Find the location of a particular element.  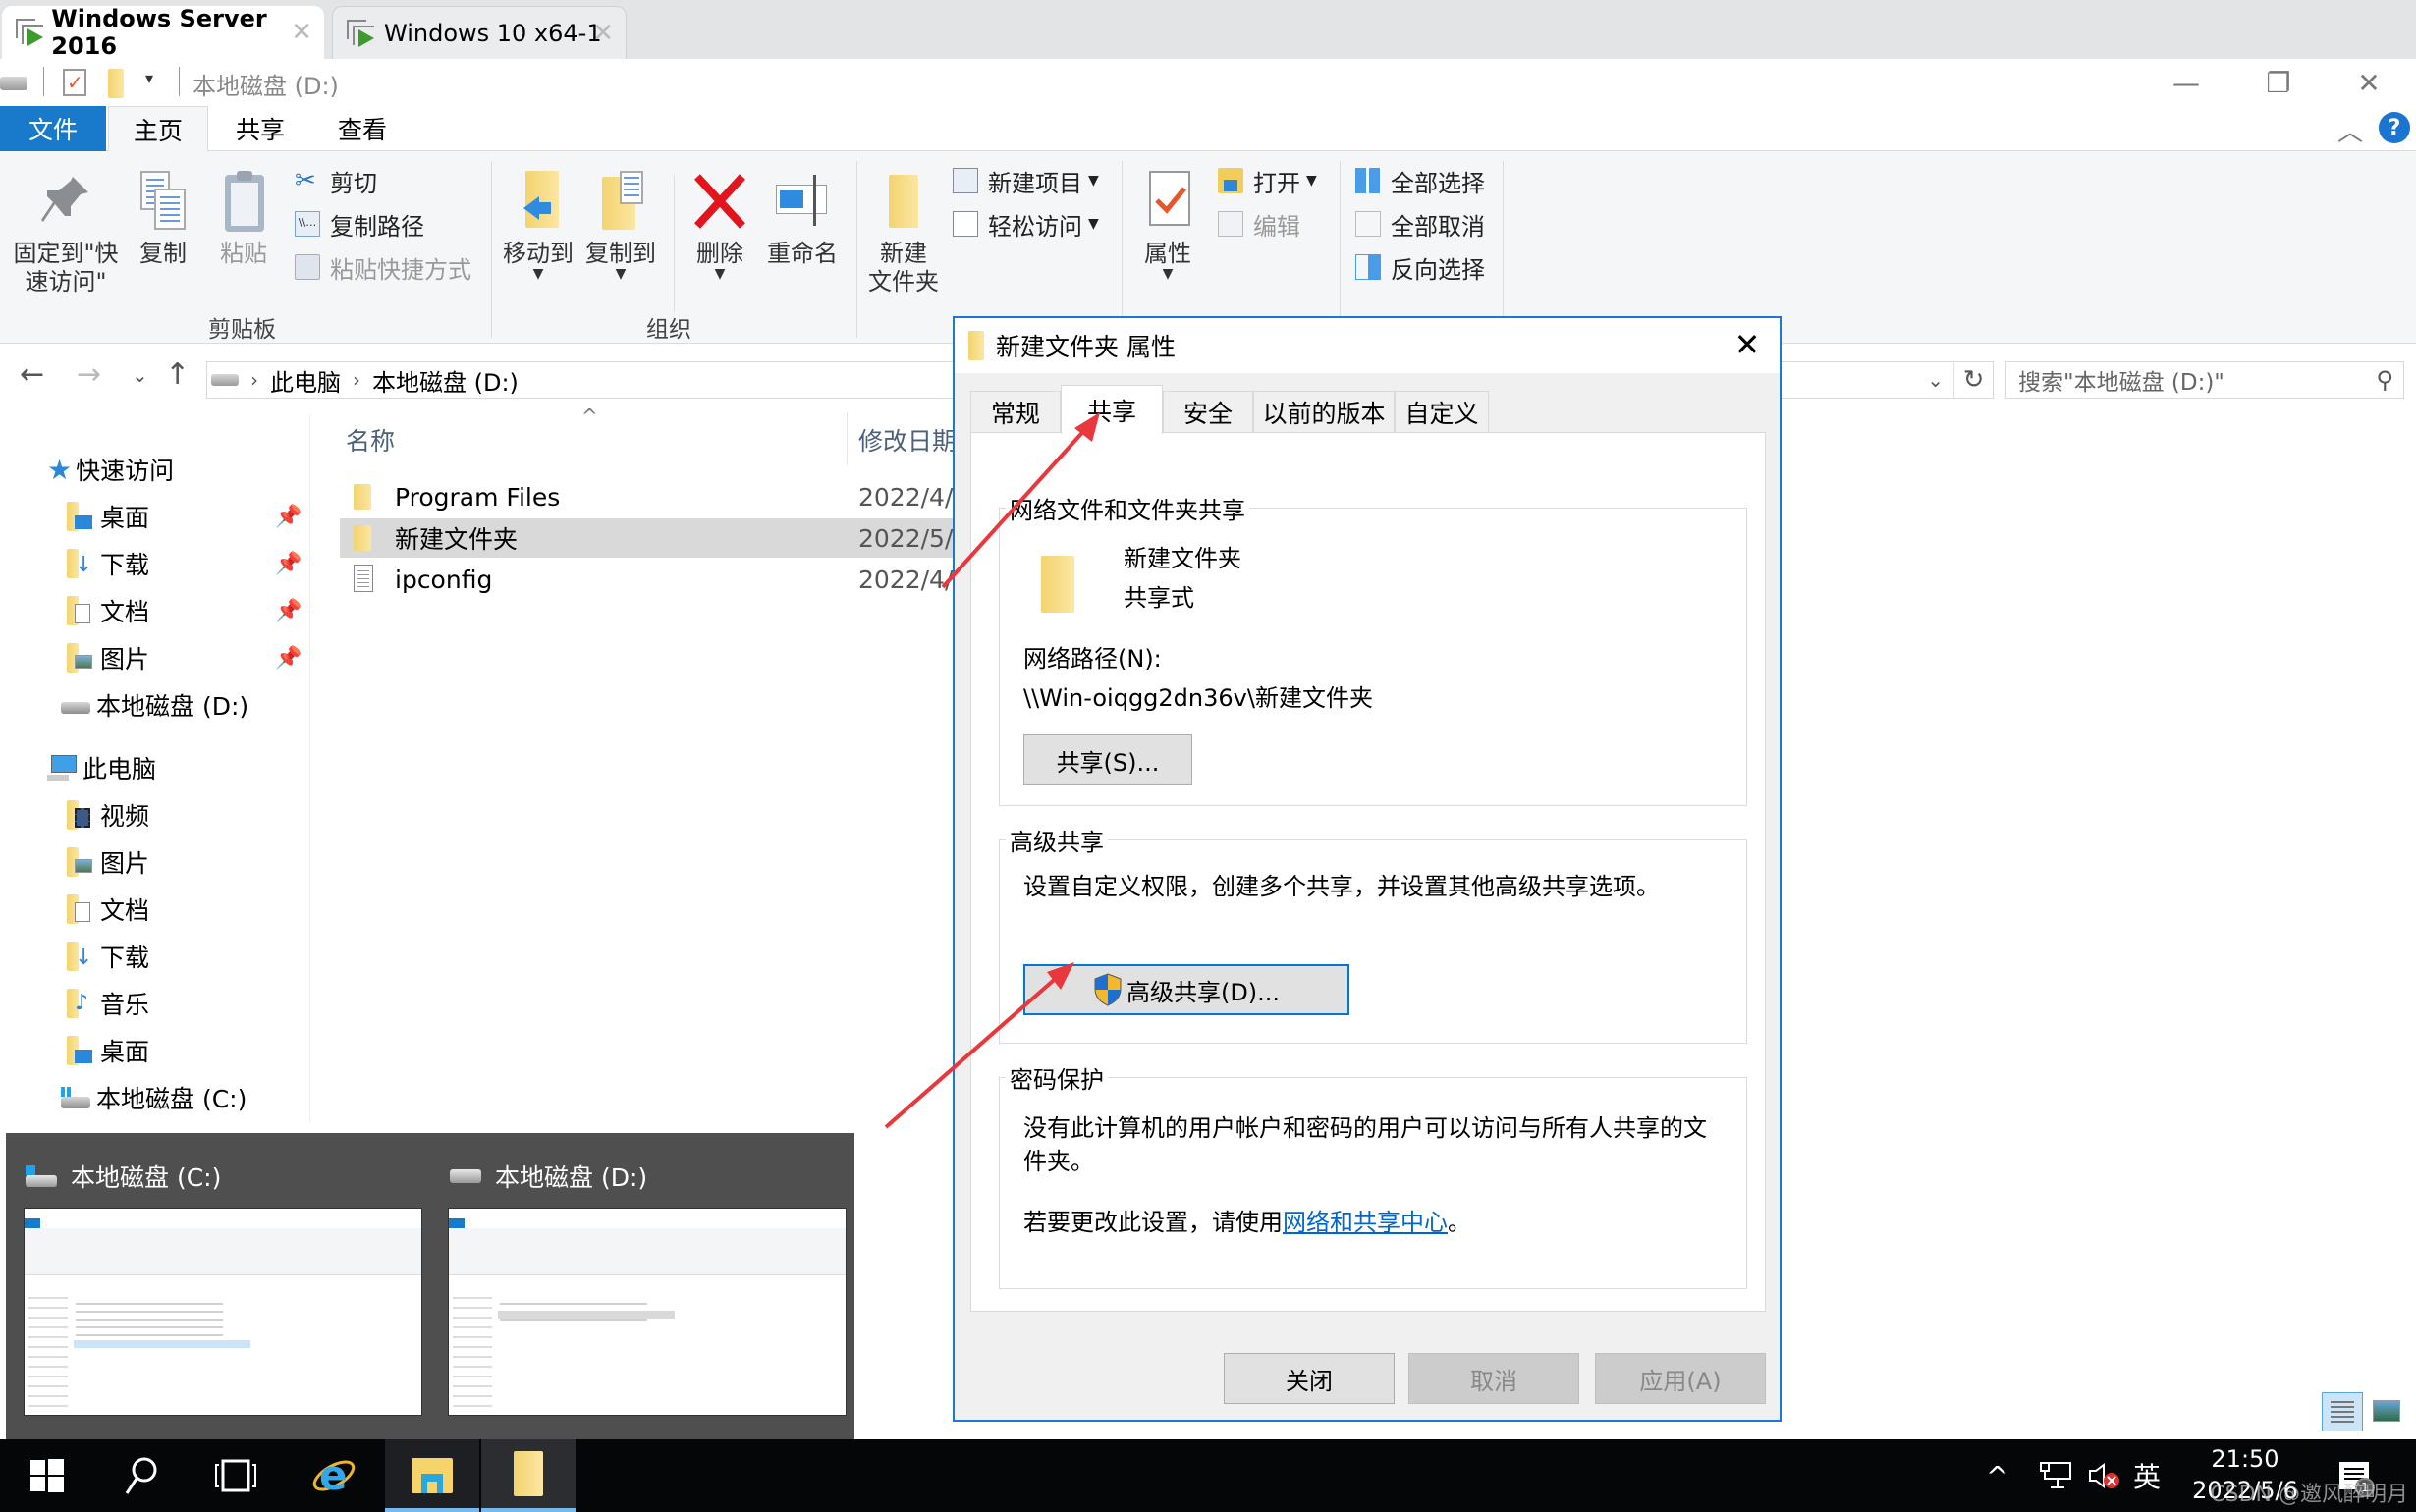

easy-access-button: 轻松访问 ▼ is located at coordinates (1026, 224).